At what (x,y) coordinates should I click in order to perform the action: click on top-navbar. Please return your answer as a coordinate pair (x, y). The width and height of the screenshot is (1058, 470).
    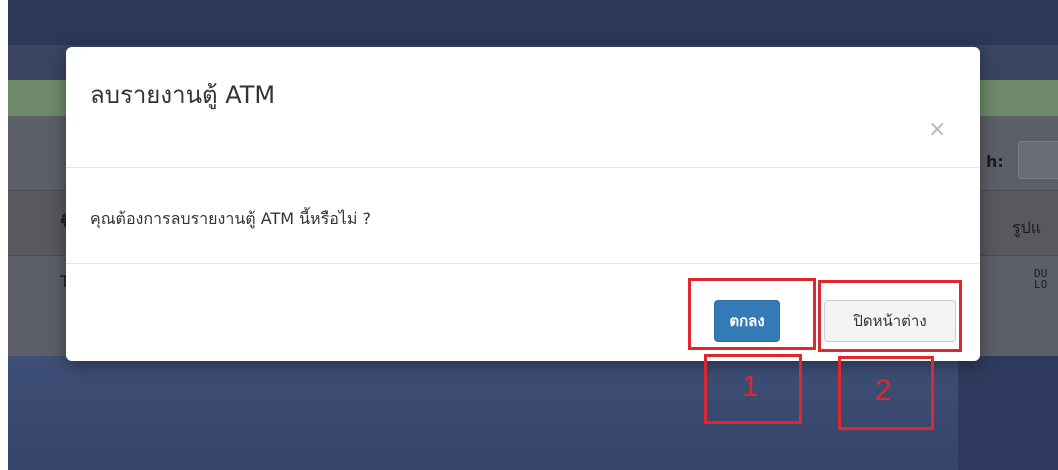
    Looking at the image, I should click on (533, 22).